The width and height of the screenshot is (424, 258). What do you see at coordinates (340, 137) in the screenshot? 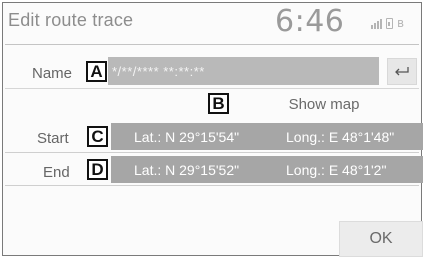
I see `start-longitude: Long.: E 48°1'48"` at bounding box center [340, 137].